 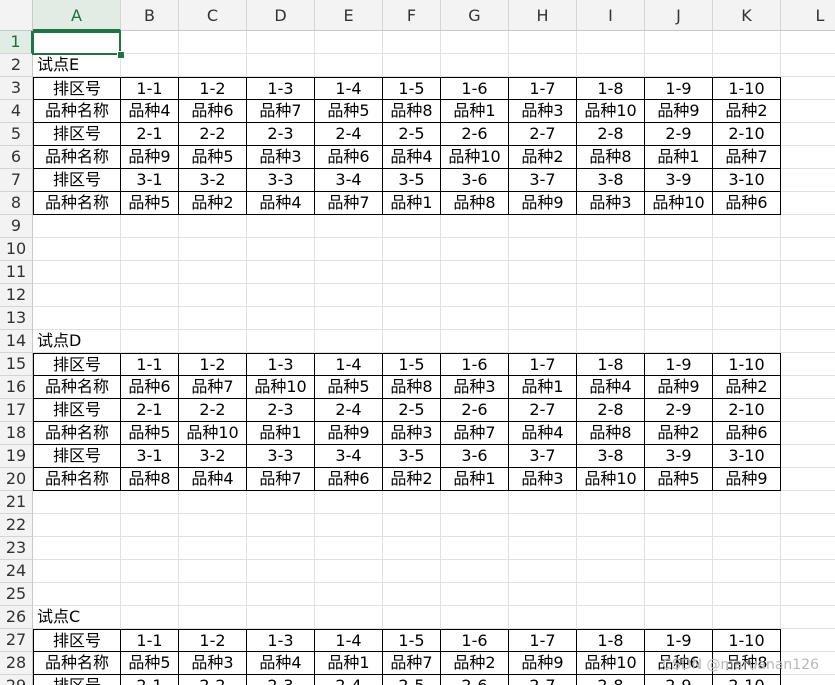 I want to click on data-cell: 2-9, so click(x=679, y=410).